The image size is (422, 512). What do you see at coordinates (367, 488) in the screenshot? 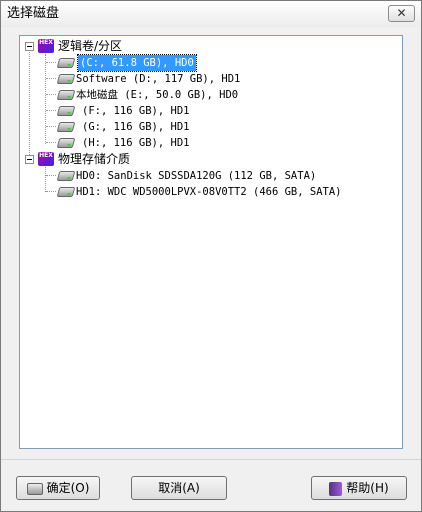
I see `help-button-label: 帮助(H)` at bounding box center [367, 488].